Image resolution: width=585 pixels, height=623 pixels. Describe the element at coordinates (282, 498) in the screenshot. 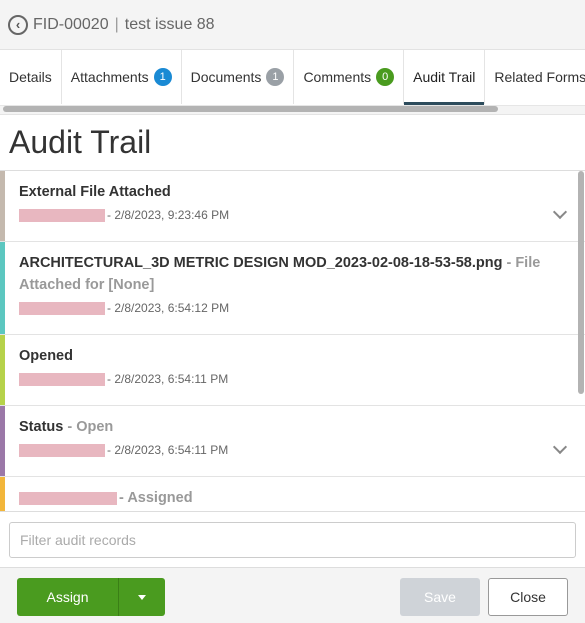

I see `record-title: - Assigned` at that location.